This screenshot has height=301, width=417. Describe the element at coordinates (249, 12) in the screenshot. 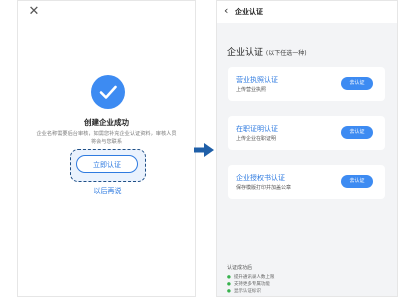

I see `nav-title: 企业认证` at that location.